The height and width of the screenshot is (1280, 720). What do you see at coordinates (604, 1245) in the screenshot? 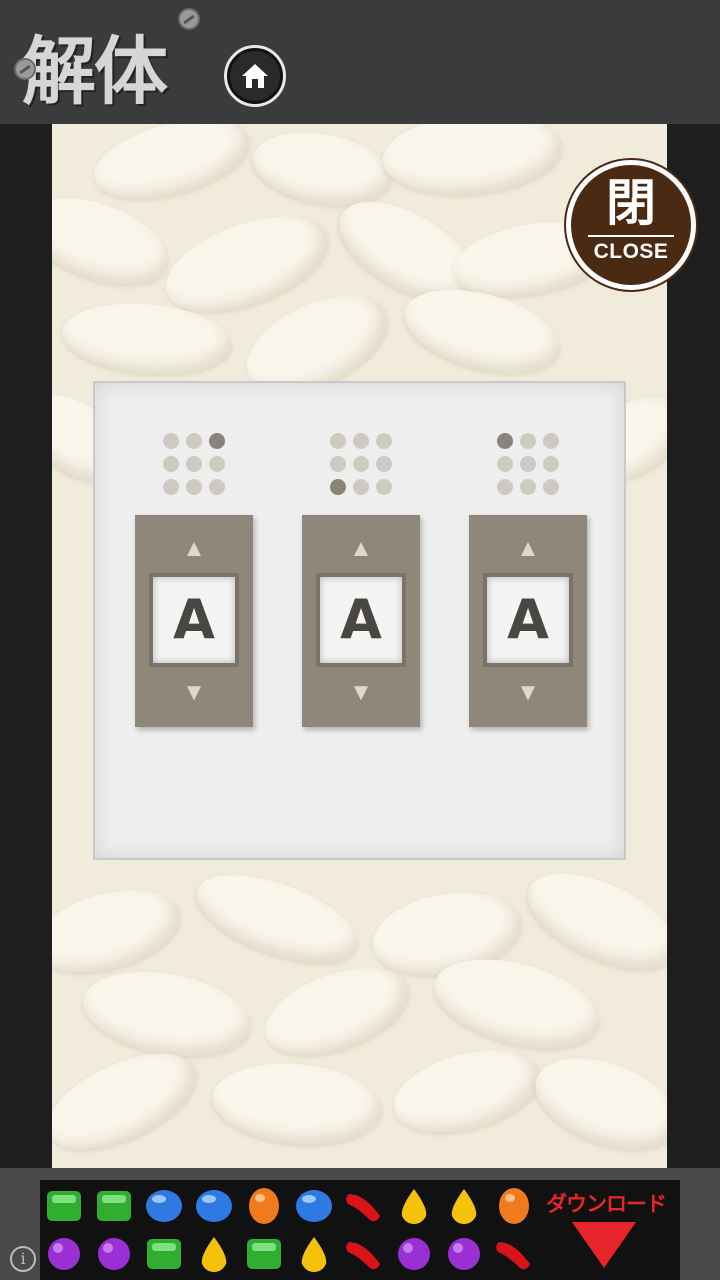
I see `download-arrow-icon` at bounding box center [604, 1245].